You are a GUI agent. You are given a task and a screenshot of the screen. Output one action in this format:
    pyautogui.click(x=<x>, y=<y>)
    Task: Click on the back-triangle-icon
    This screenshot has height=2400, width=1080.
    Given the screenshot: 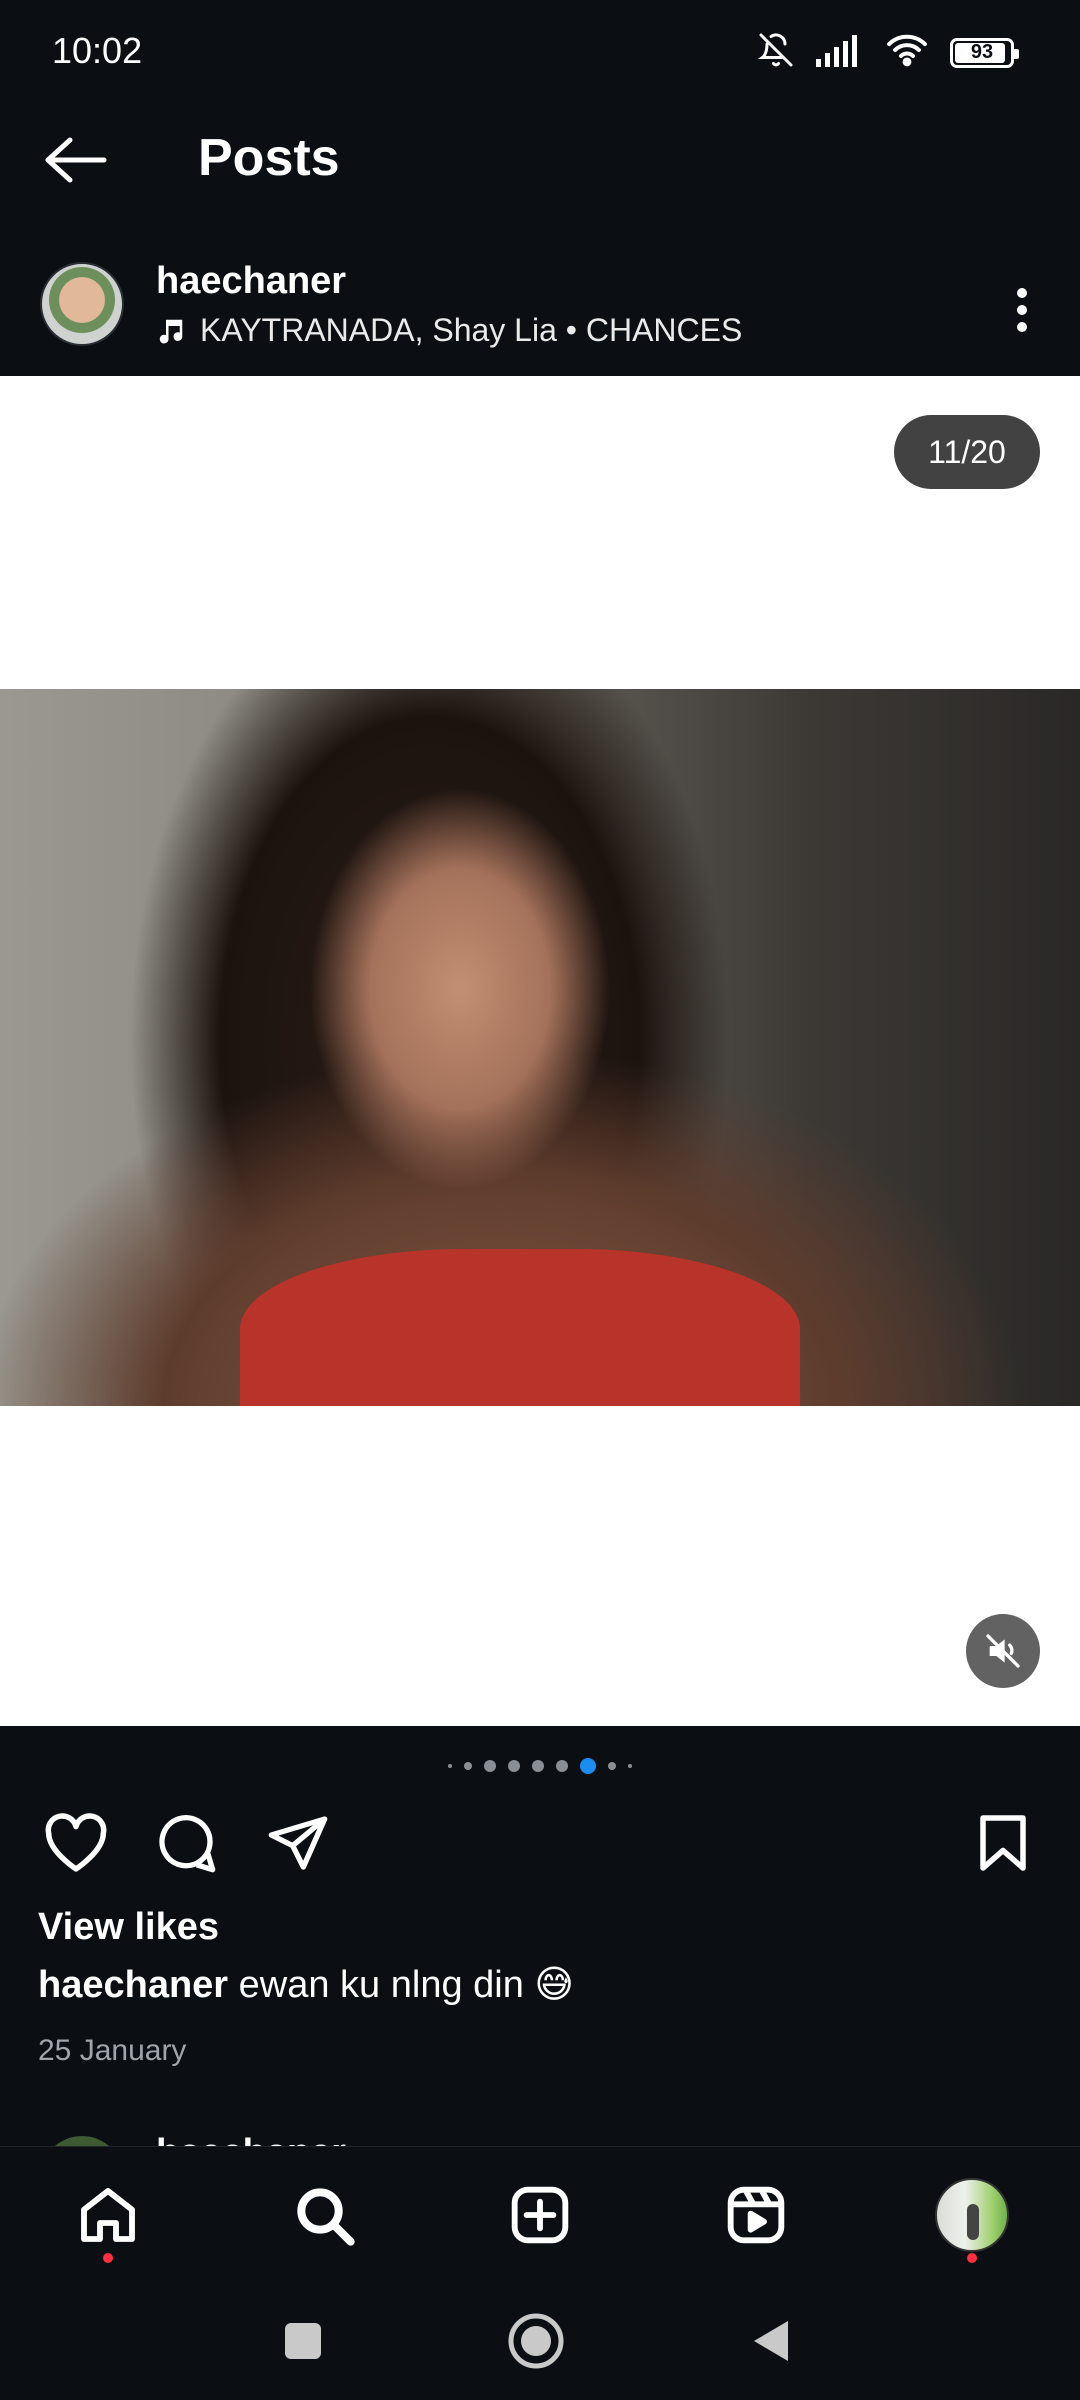 What is the action you would take?
    pyautogui.click(x=771, y=2341)
    